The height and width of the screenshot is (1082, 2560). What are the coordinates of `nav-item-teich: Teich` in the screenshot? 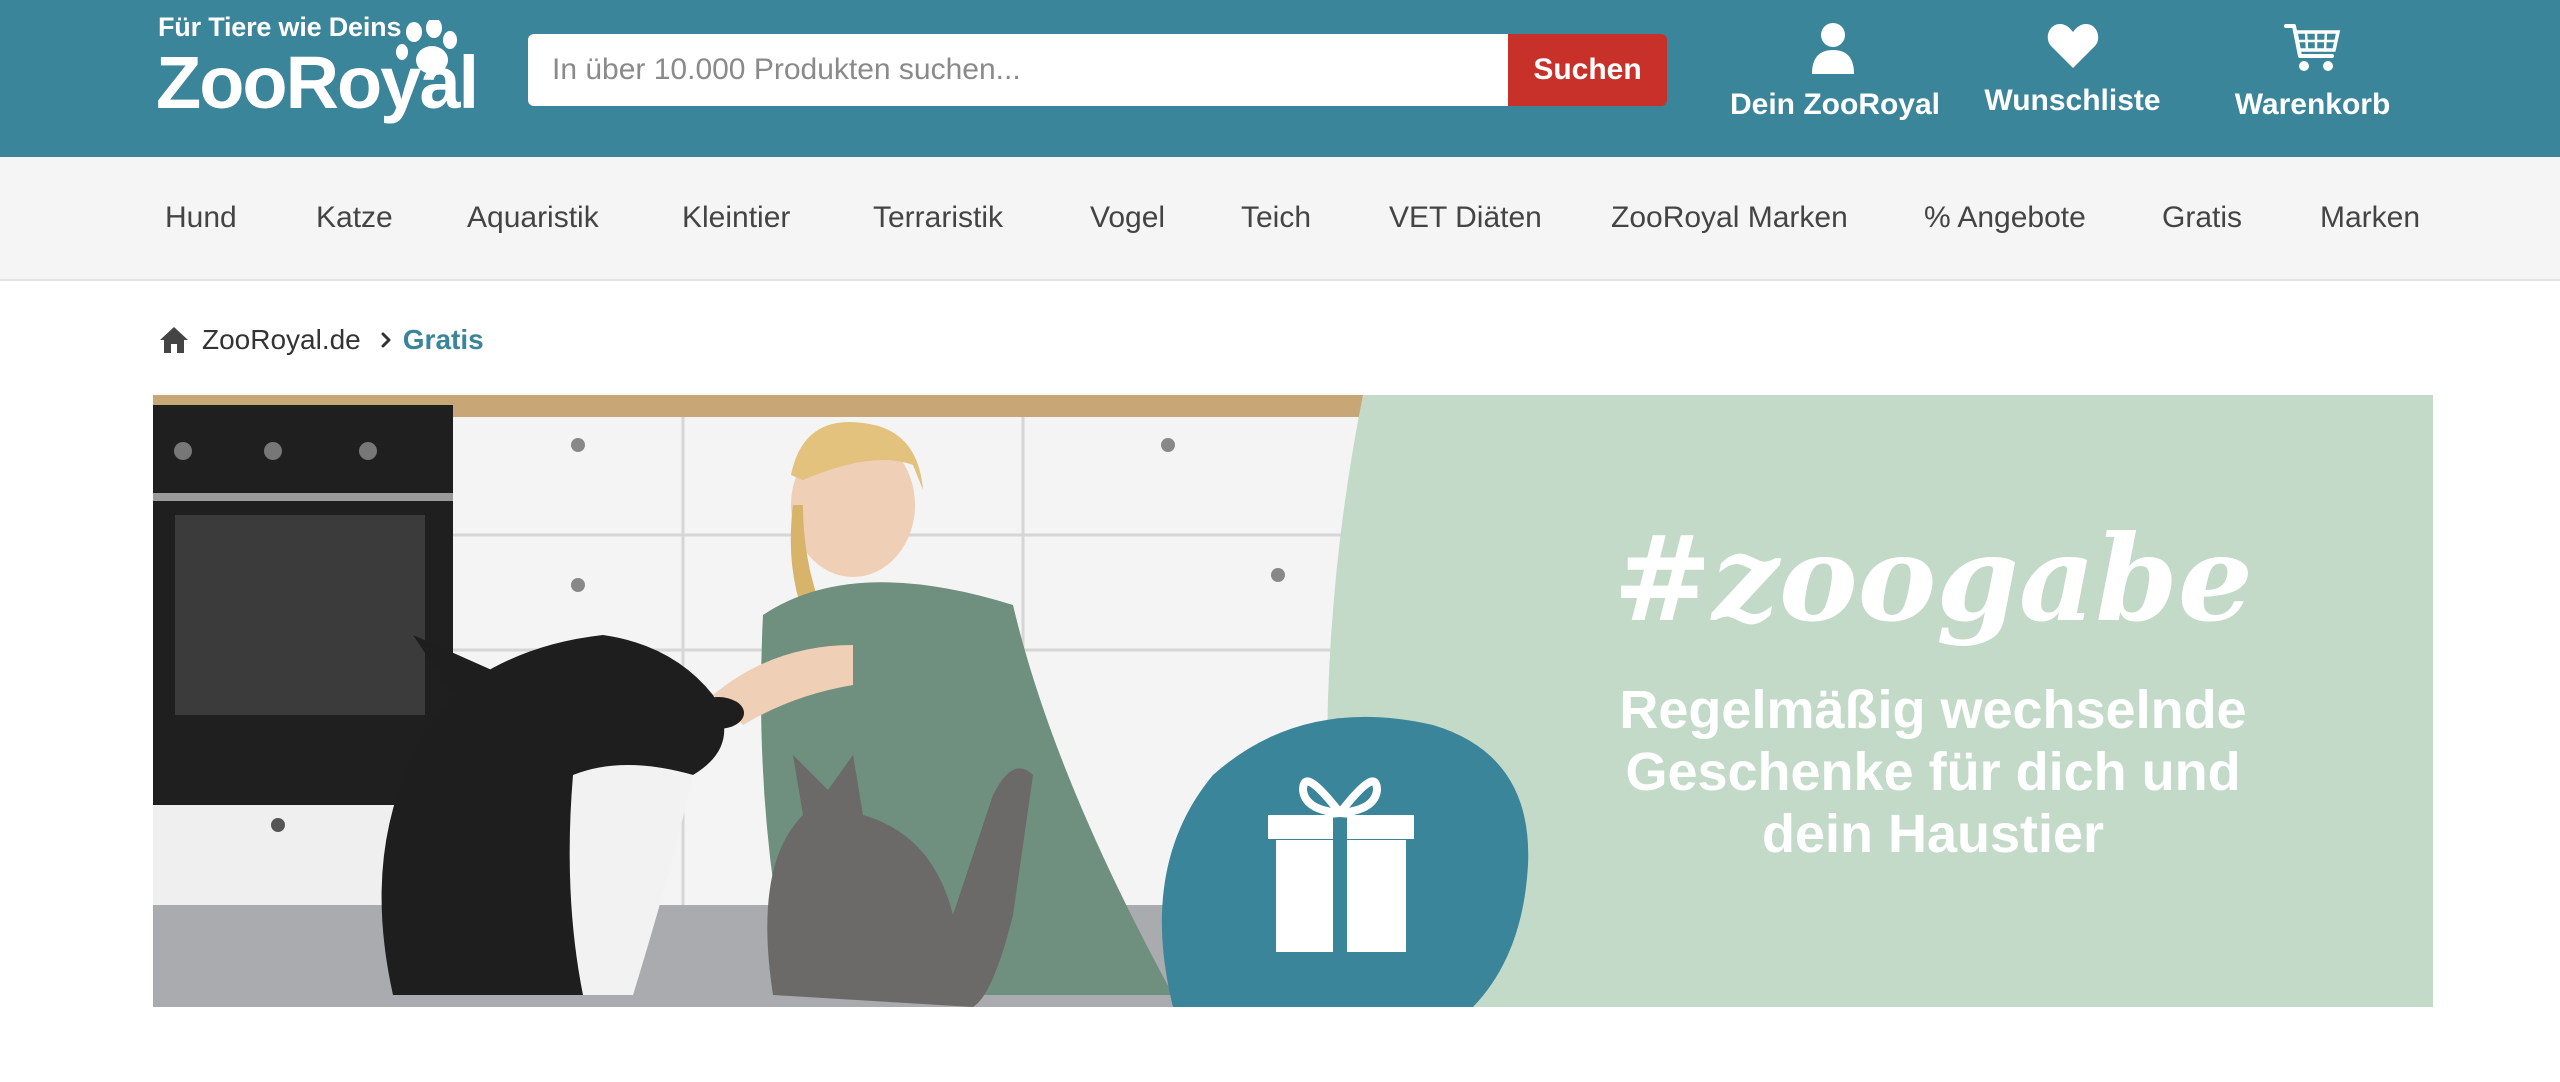 It's located at (1276, 218).